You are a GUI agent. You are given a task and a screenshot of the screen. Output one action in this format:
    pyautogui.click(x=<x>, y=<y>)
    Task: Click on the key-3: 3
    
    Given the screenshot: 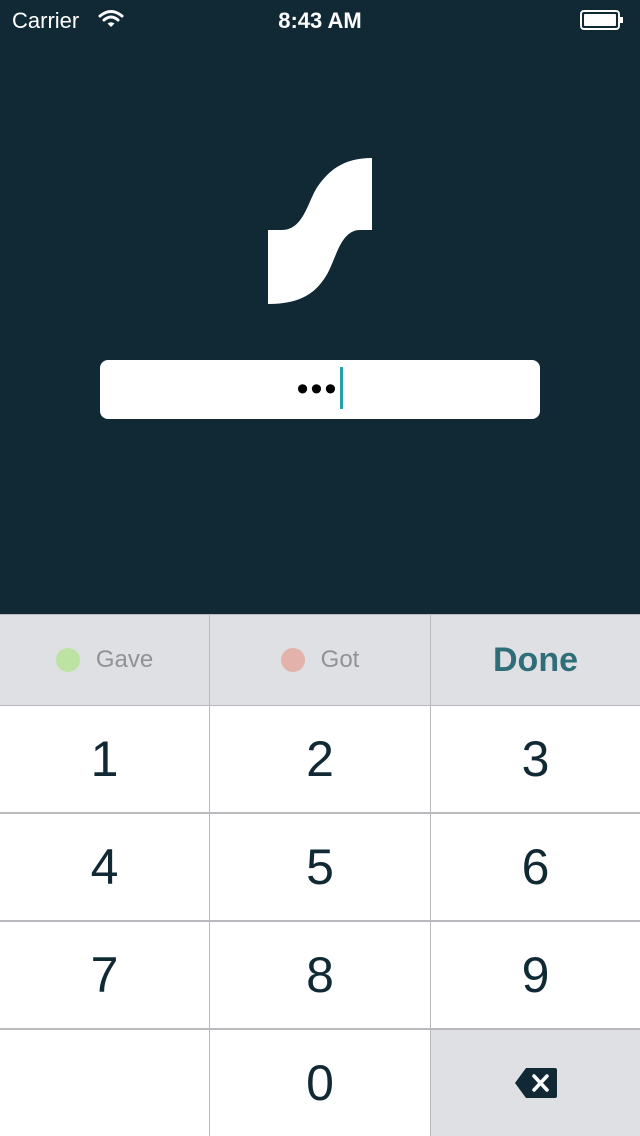 What is the action you would take?
    pyautogui.click(x=535, y=759)
    